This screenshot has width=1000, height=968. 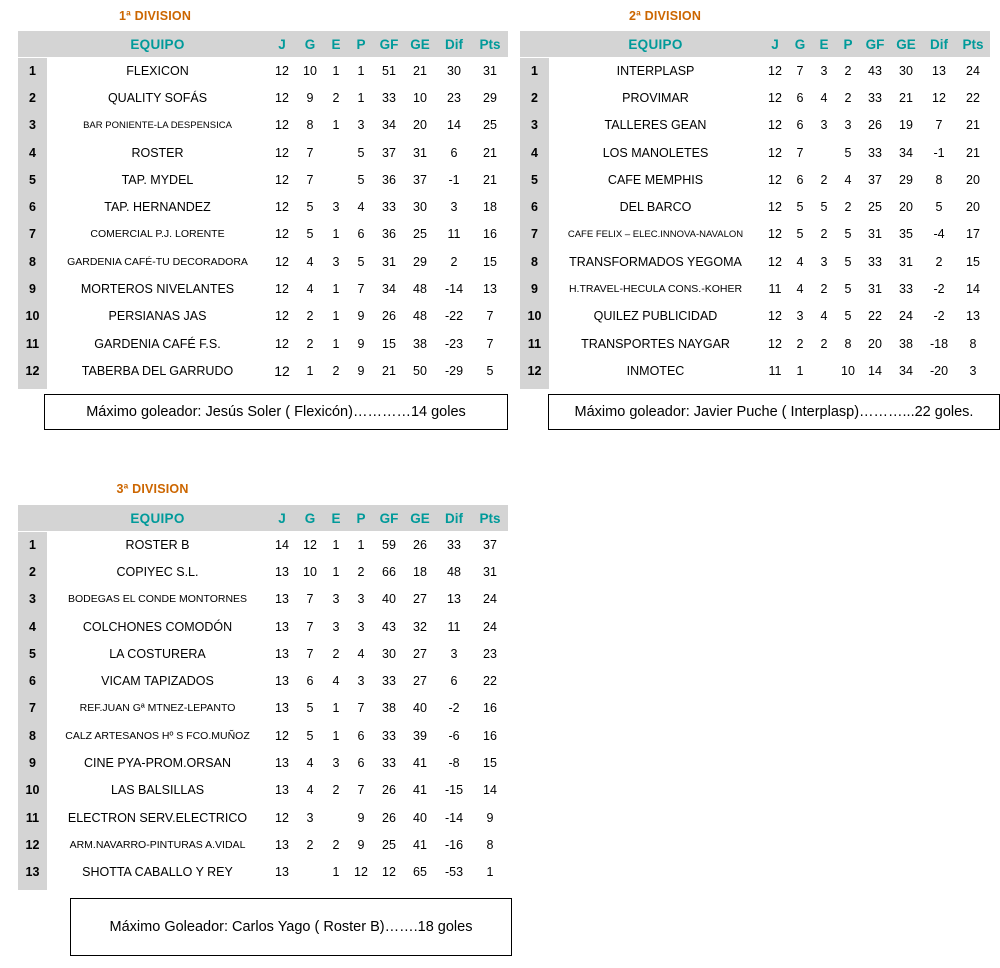 I want to click on row-g: 6, so click(x=310, y=681).